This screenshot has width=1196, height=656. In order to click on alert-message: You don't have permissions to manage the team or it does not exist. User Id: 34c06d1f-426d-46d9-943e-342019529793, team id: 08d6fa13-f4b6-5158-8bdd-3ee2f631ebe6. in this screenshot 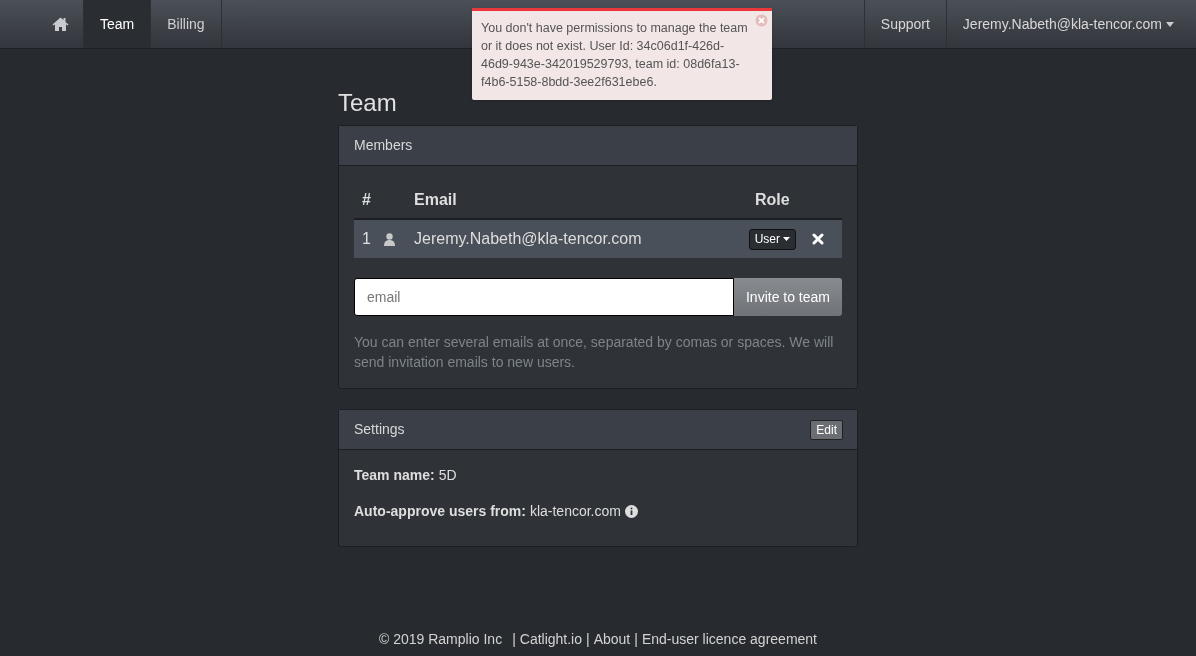, I will do `click(615, 55)`.